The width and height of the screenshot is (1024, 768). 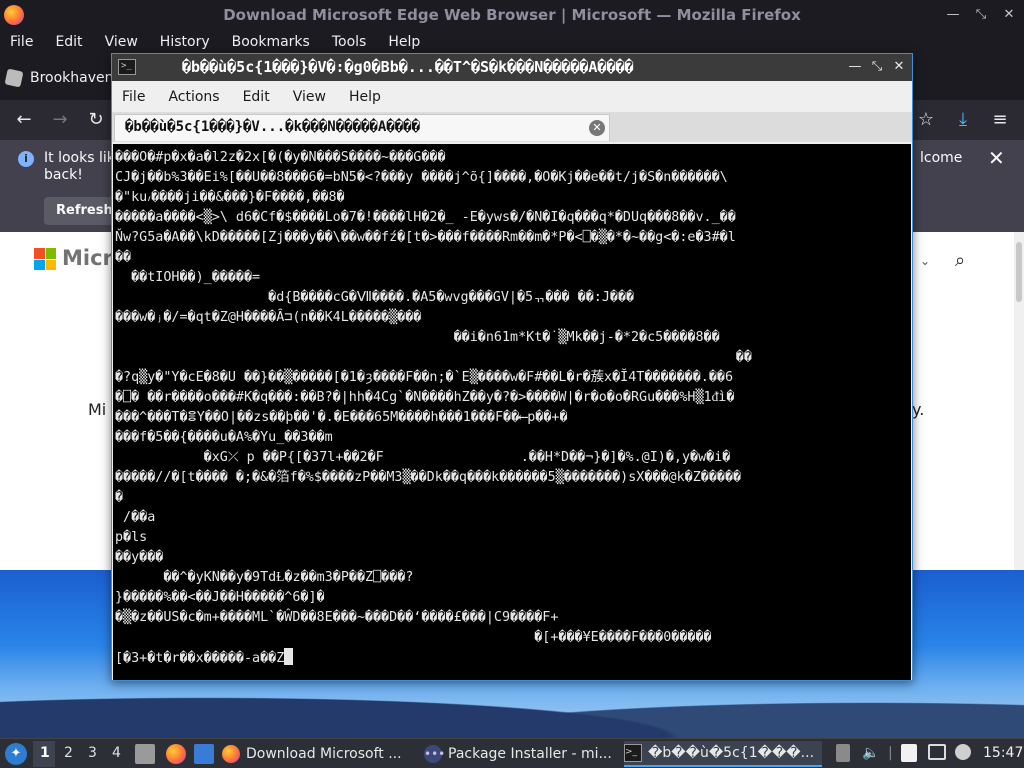 What do you see at coordinates (230, 197) in the screenshot?
I see `terminal-line: �"ku៸����ji��&���}�F����,��8�` at bounding box center [230, 197].